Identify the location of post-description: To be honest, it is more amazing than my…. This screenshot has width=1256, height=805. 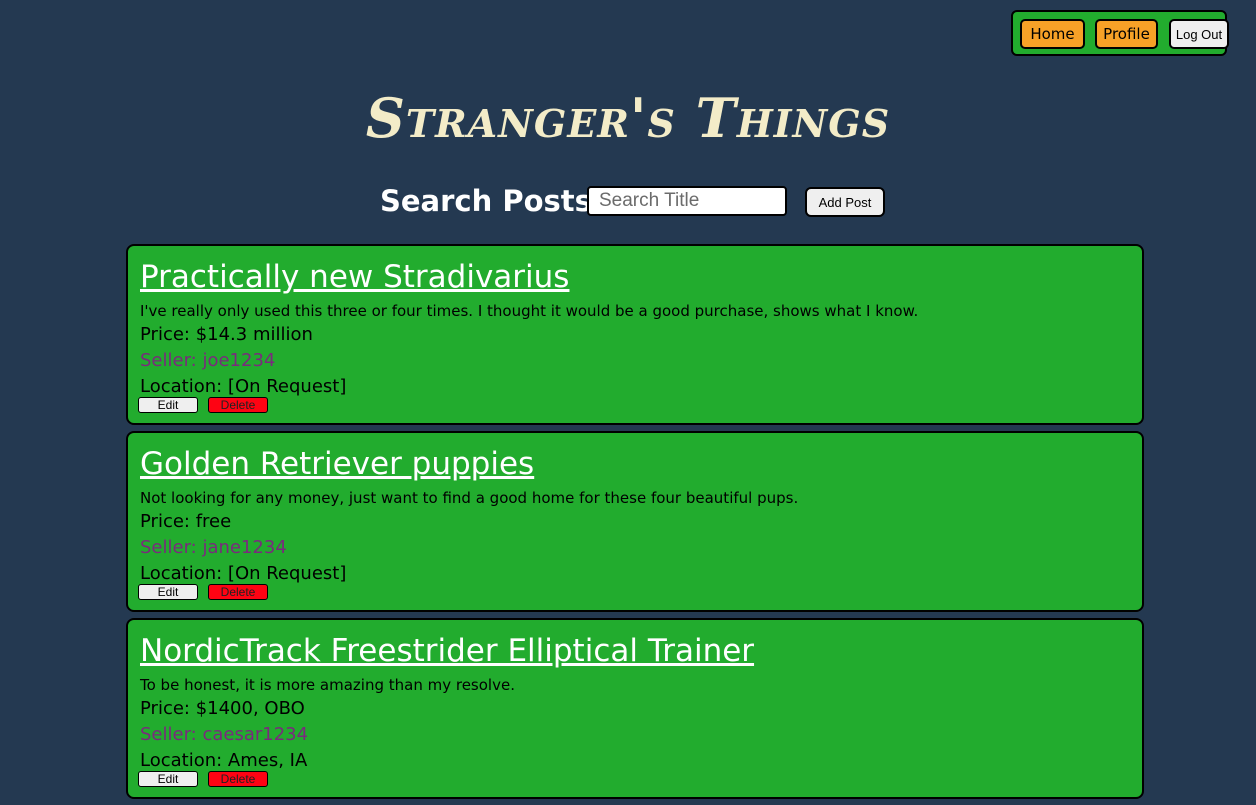
(327, 685).